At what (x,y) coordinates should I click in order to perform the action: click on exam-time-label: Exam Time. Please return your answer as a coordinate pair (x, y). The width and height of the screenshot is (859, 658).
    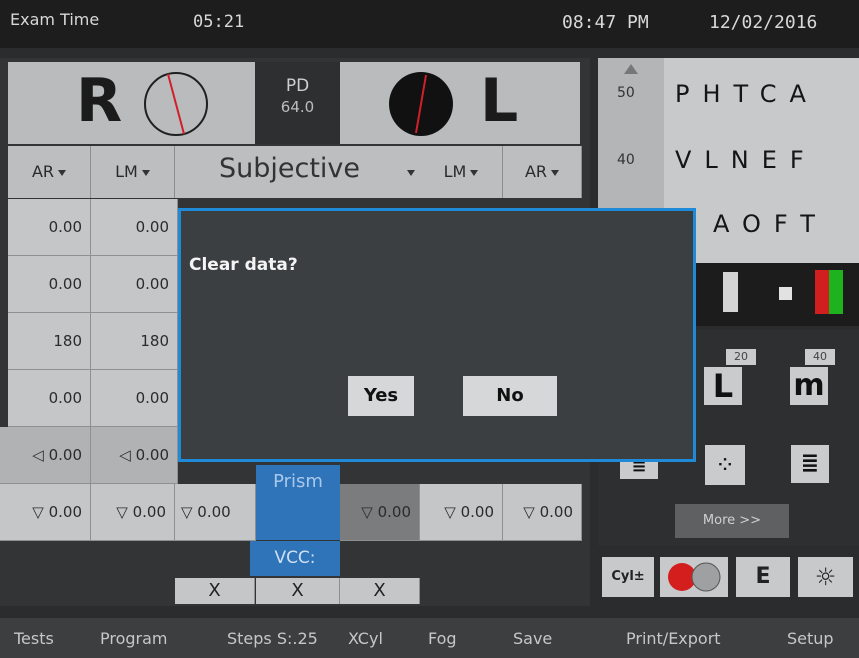
    Looking at the image, I should click on (55, 19).